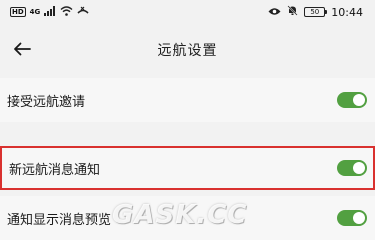 Image resolution: width=375 pixels, height=240 pixels. I want to click on arrow-left-icon, so click(22, 50).